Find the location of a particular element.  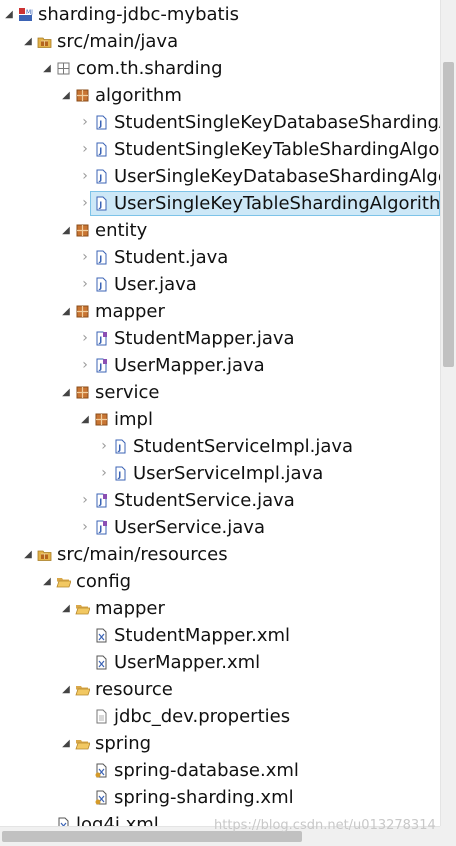

tree-item: ◢ service is located at coordinates (220, 392).